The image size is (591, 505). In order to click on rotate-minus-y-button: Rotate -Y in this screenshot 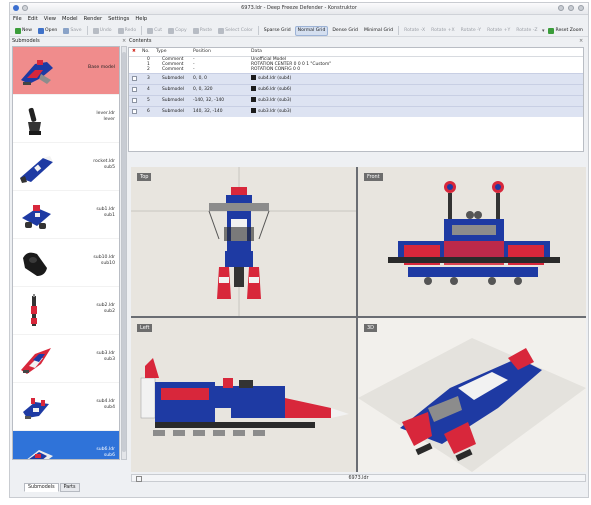, I will do `click(471, 31)`.